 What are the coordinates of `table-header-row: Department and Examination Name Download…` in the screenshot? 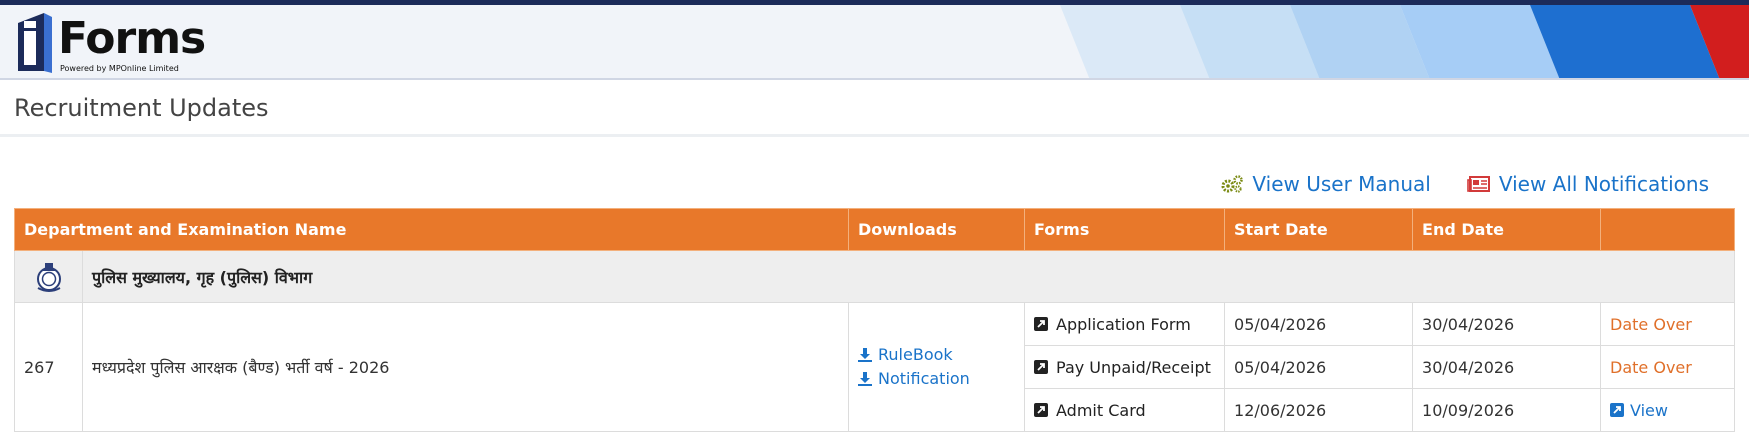 It's located at (874, 229).